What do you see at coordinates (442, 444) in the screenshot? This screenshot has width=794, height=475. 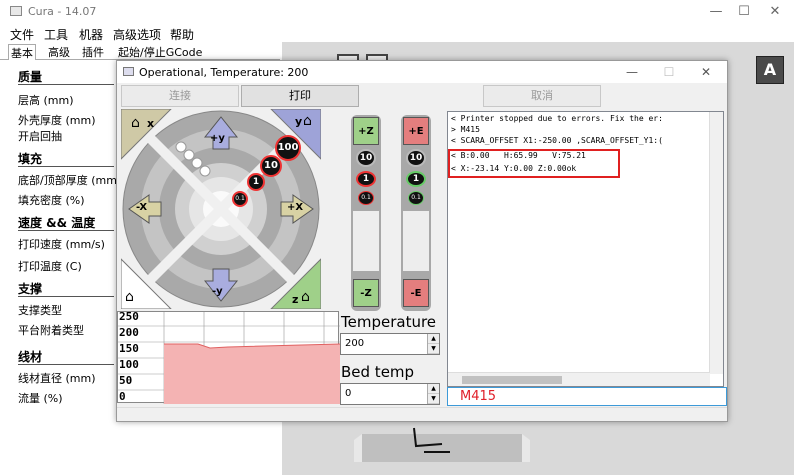 I see `print-bed-shape` at bounding box center [442, 444].